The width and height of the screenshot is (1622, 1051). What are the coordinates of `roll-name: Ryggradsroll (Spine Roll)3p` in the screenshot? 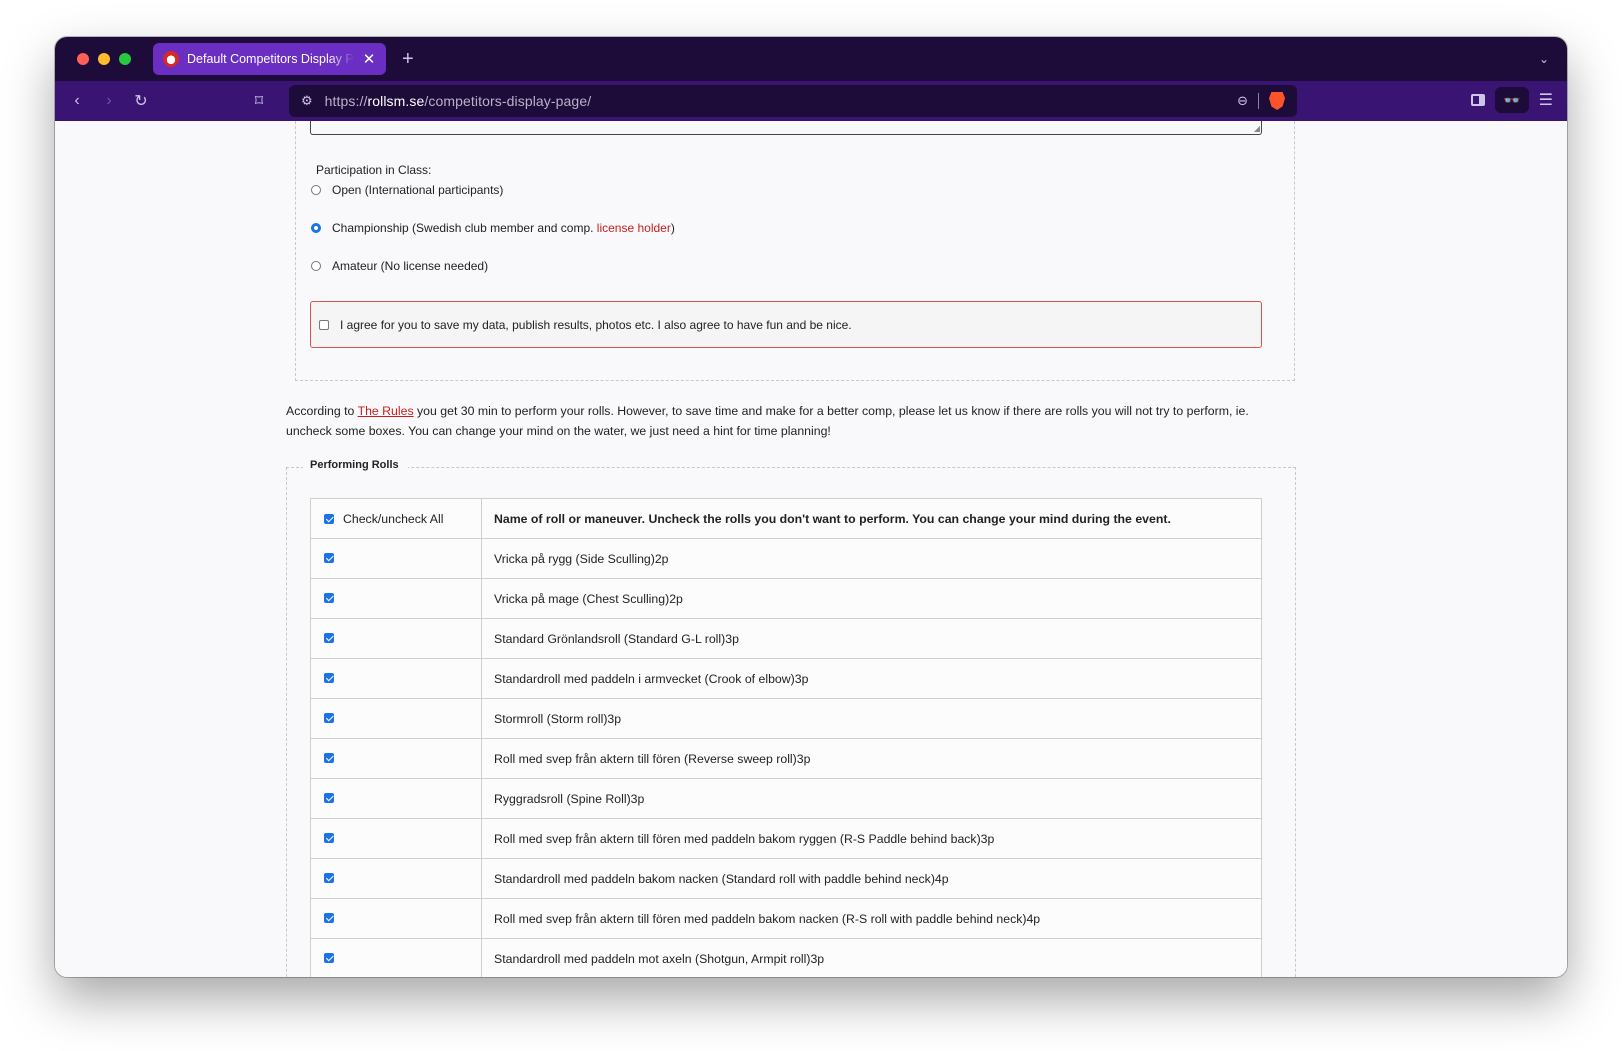 It's located at (871, 798).